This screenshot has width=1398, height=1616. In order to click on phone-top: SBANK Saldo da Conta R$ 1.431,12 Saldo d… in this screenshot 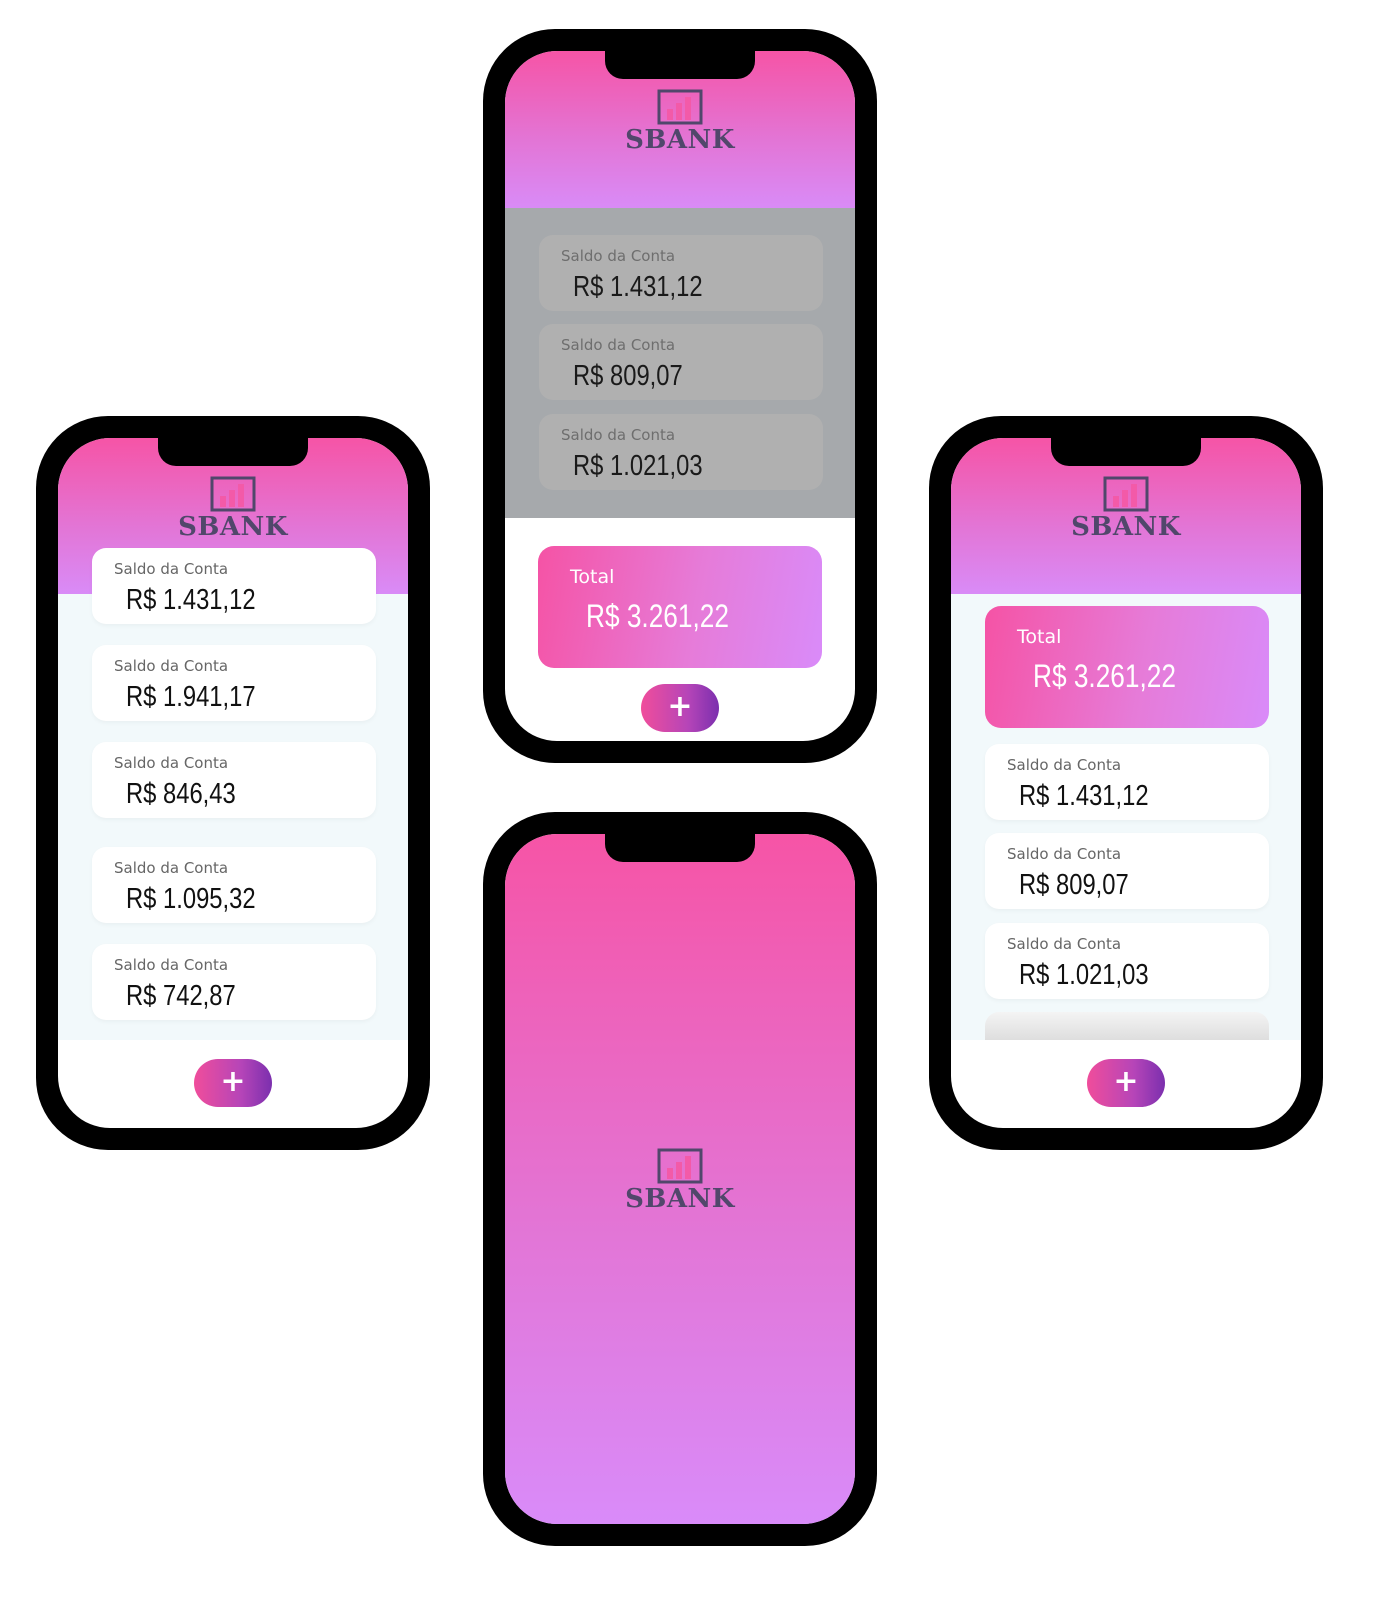, I will do `click(680, 396)`.